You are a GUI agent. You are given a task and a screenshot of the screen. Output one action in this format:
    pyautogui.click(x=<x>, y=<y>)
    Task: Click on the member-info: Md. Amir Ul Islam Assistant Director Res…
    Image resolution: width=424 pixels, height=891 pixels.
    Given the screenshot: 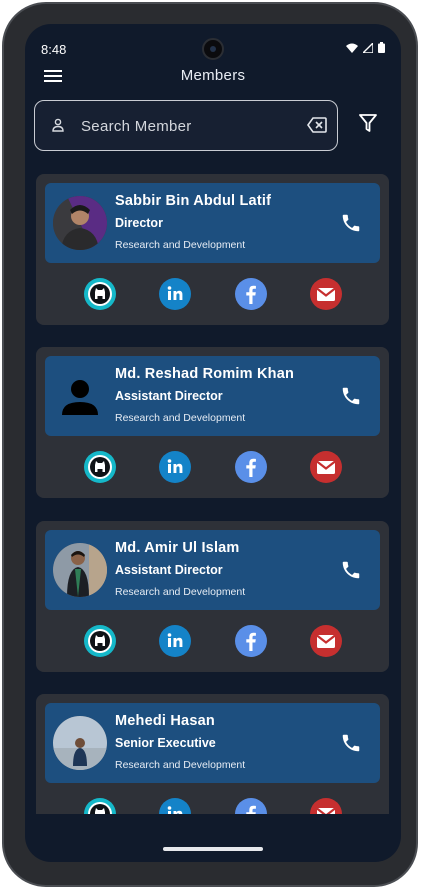 What is the action you would take?
    pyautogui.click(x=212, y=570)
    